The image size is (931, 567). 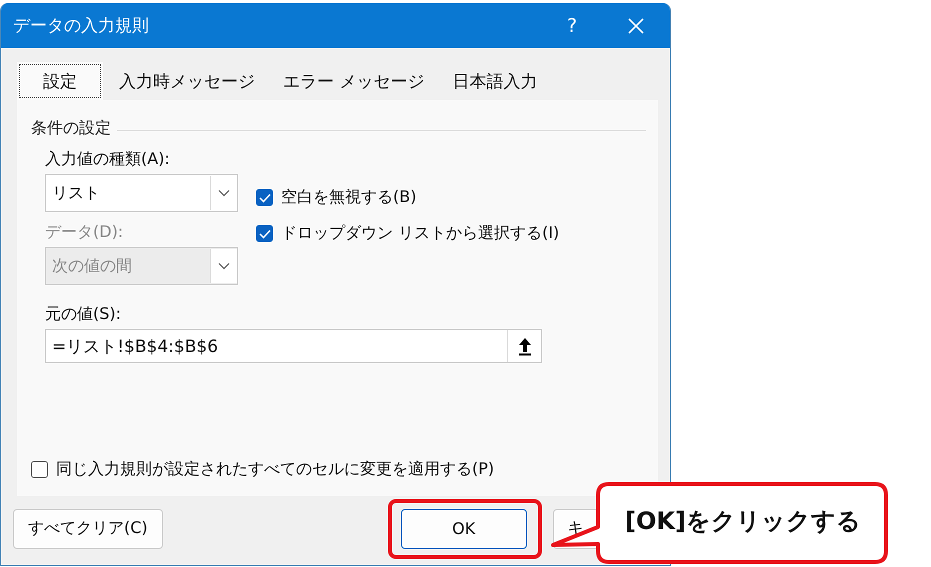 I want to click on dialog-button: OK, so click(x=463, y=528).